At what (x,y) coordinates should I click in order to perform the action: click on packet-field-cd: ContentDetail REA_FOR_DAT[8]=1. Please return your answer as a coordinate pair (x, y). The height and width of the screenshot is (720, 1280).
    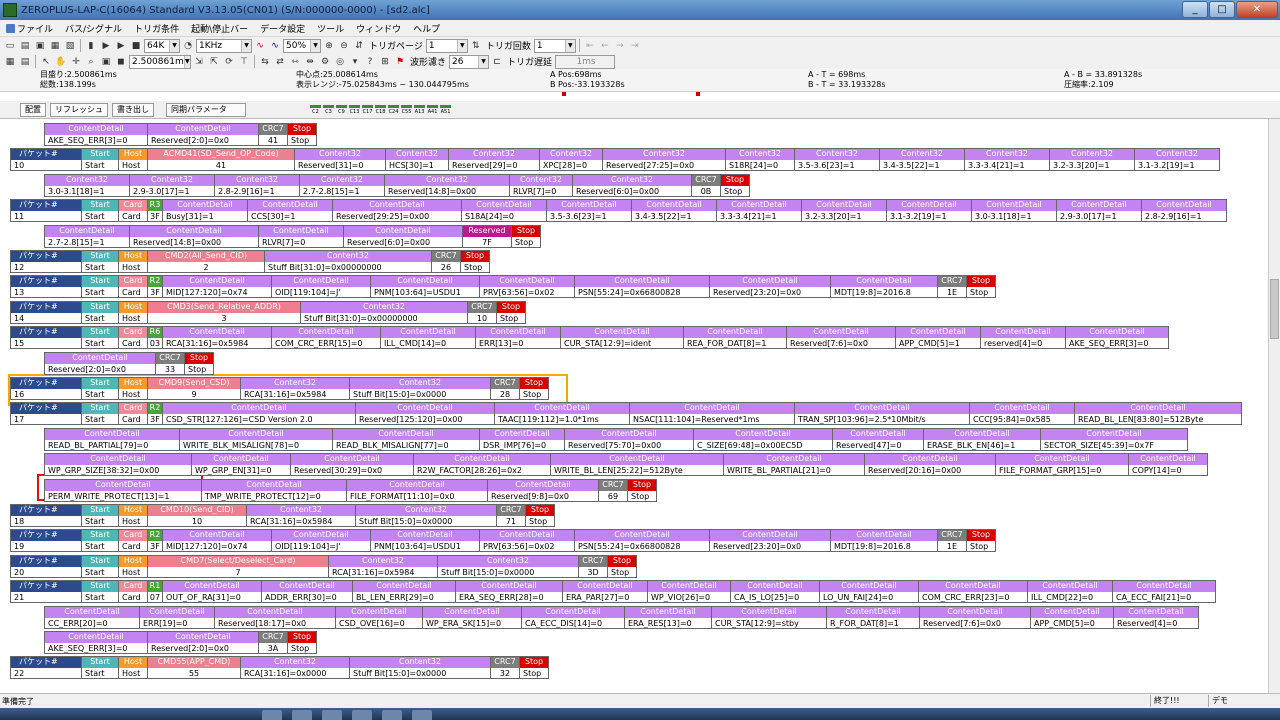
    Looking at the image, I should click on (735, 337).